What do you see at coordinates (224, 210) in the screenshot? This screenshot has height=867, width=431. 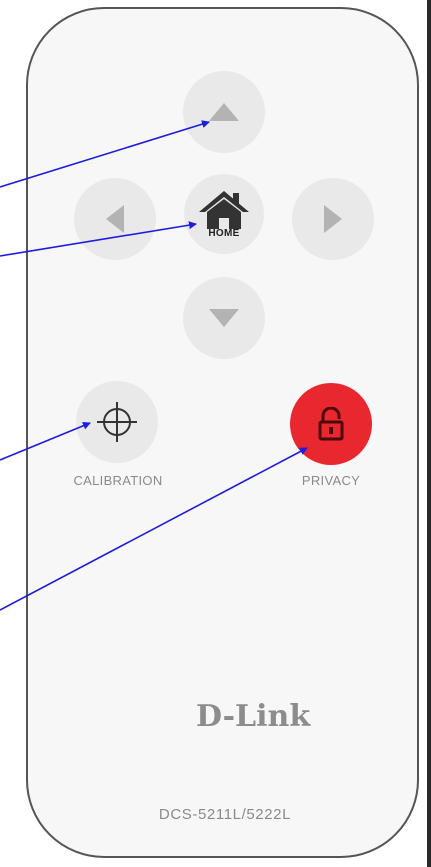 I see `house-icon` at bounding box center [224, 210].